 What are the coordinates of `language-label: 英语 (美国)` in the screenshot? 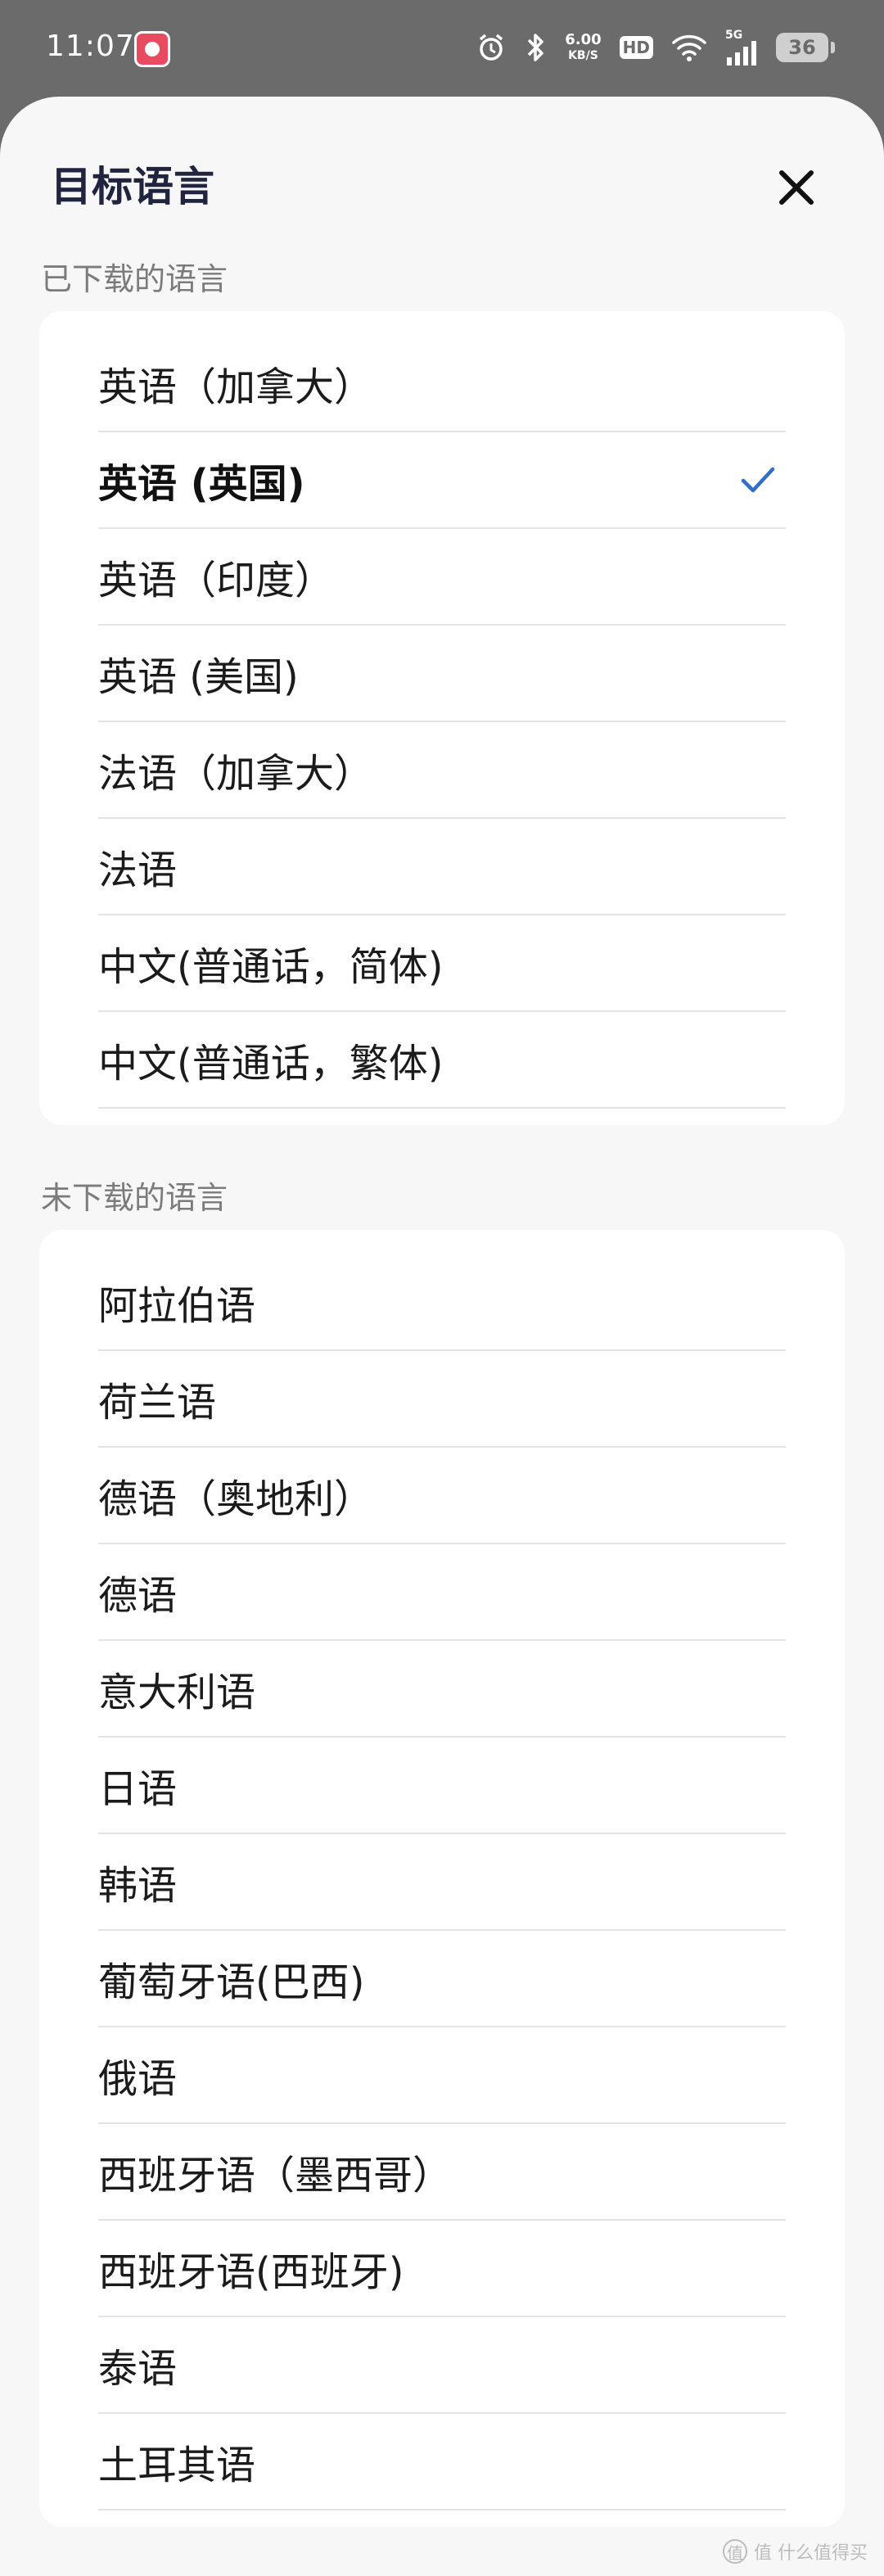 It's located at (199, 677).